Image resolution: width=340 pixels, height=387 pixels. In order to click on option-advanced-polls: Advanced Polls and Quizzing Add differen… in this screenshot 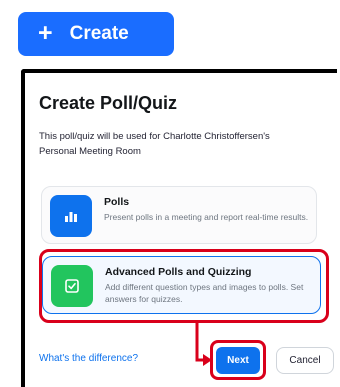, I will do `click(181, 285)`.